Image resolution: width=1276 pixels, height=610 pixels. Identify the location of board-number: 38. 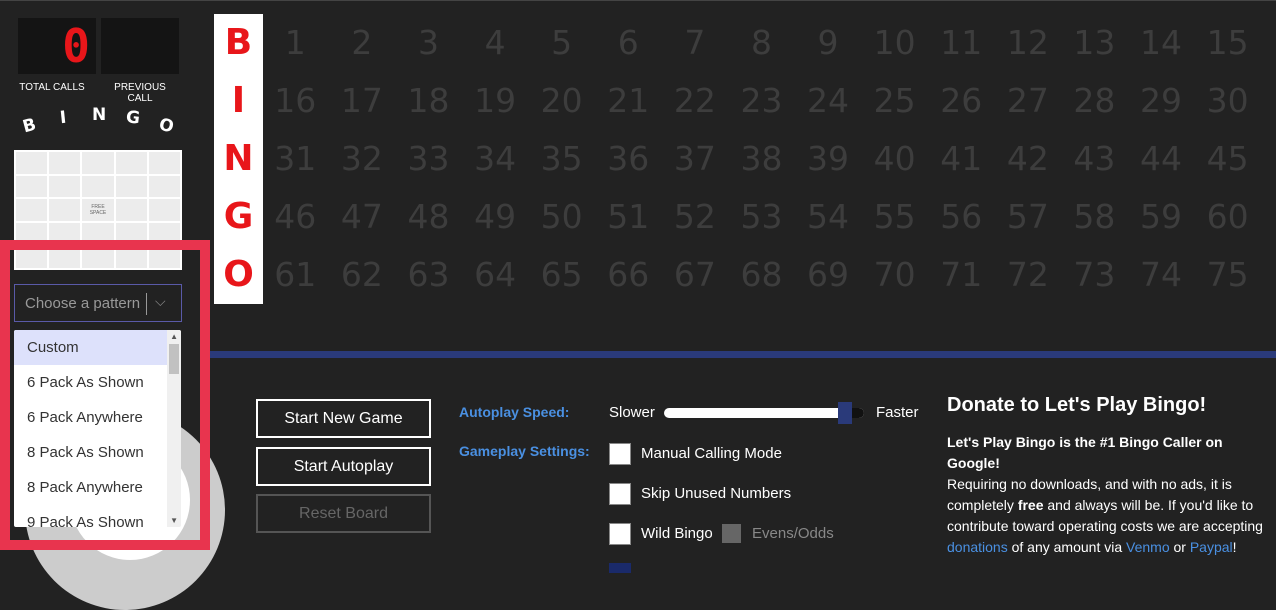
(761, 159).